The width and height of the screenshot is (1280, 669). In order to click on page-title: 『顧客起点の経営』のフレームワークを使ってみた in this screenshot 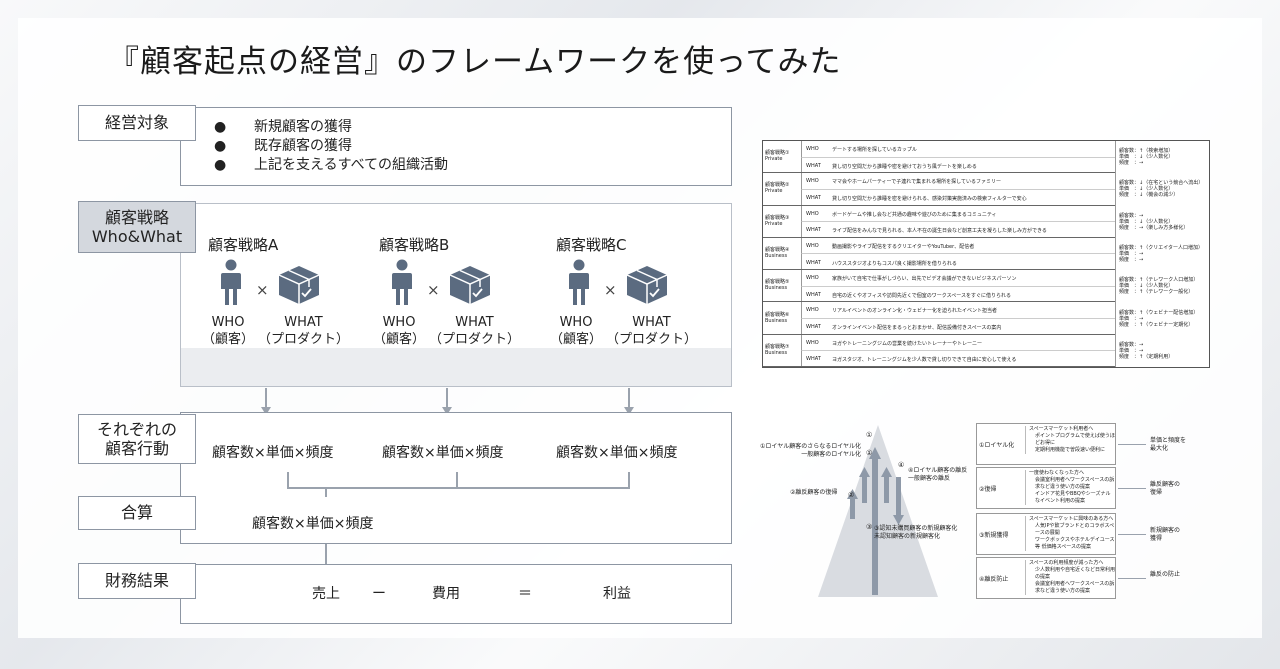, I will do `click(475, 62)`.